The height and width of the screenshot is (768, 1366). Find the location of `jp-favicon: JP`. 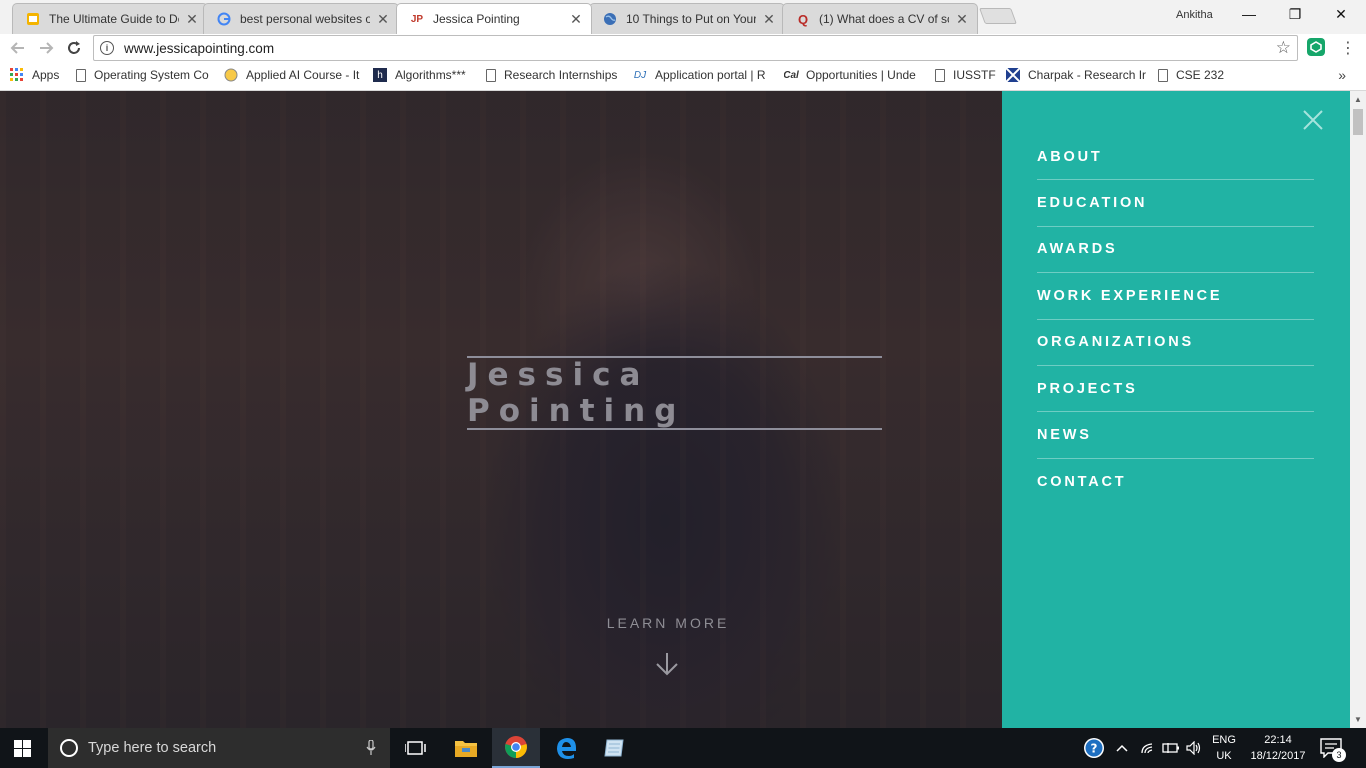

jp-favicon: JP is located at coordinates (417, 19).